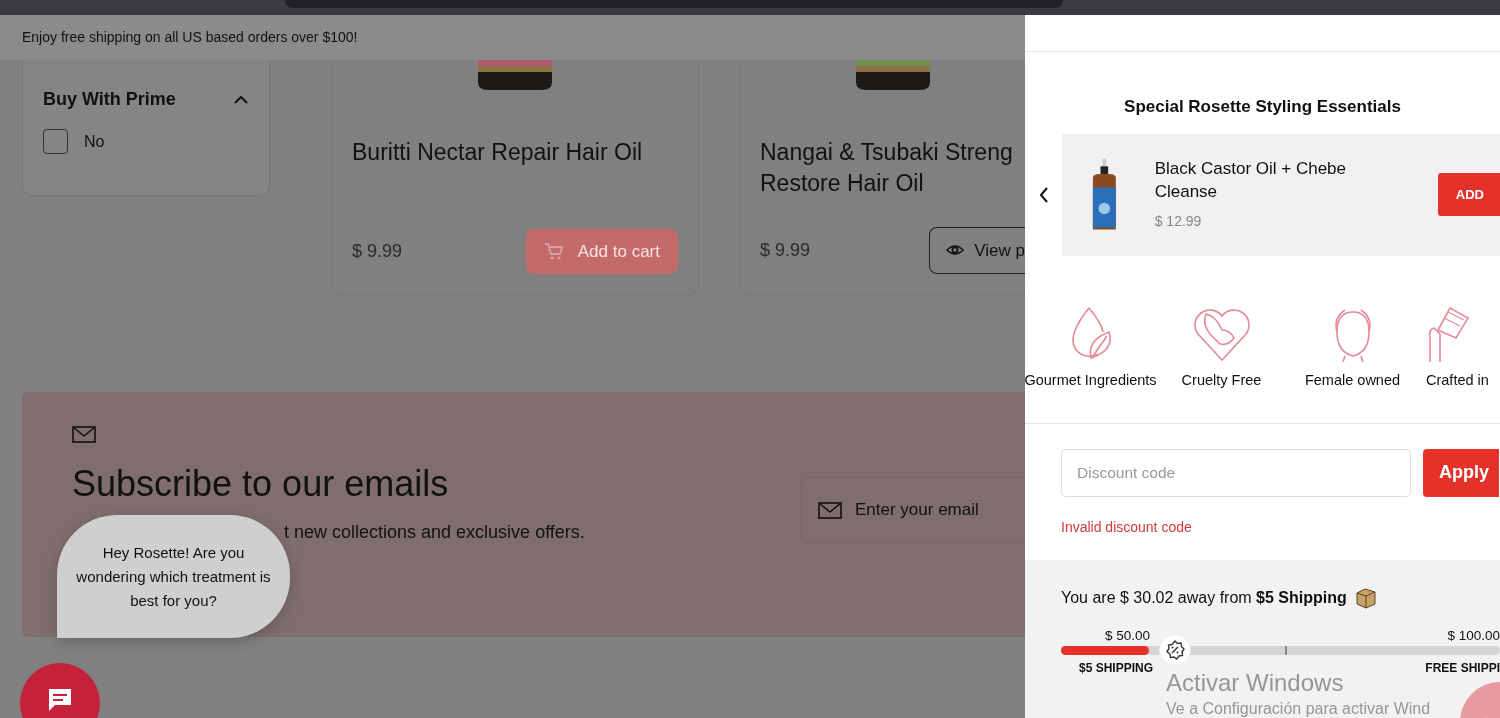 This screenshot has width=1500, height=718. What do you see at coordinates (892, 152) in the screenshot?
I see `product-title: Nangai & Tsubaki Streng` at bounding box center [892, 152].